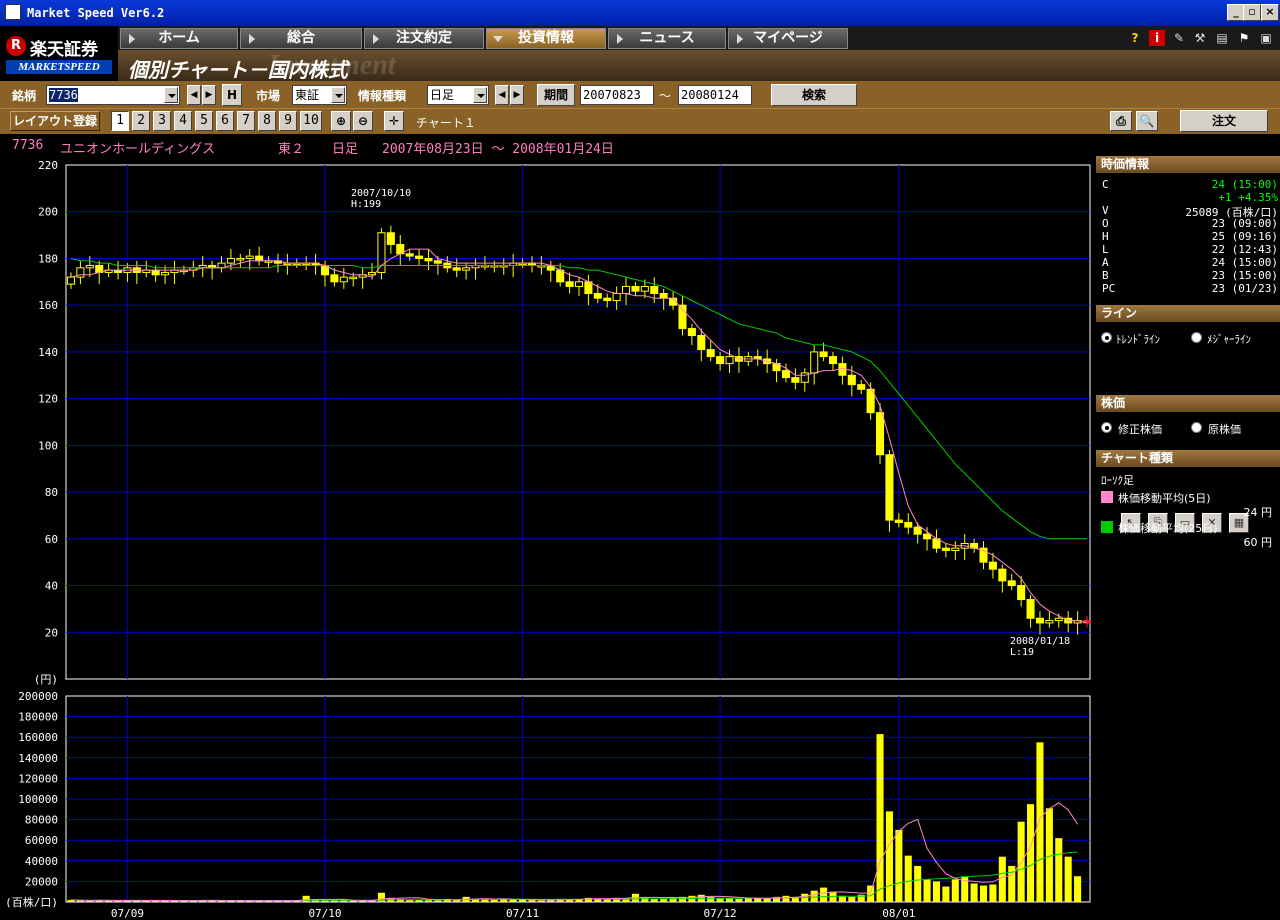 Image resolution: width=1280 pixels, height=920 pixels. I want to click on help-icon: ?, so click(1135, 38).